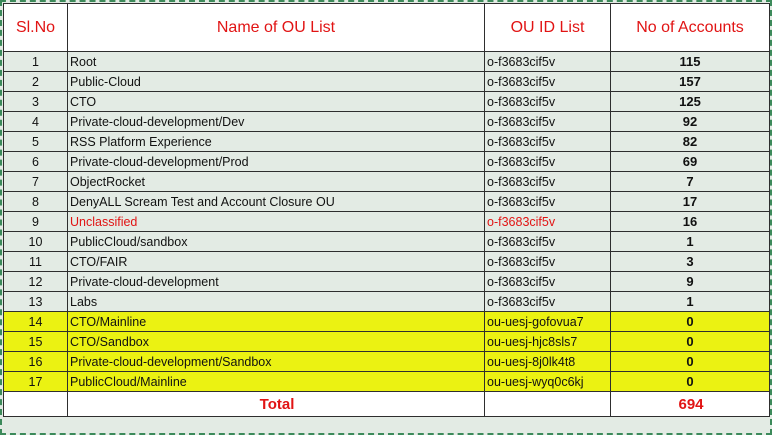 Image resolution: width=772 pixels, height=435 pixels. I want to click on table-row: 17 PublicCloud/Mainline ou-uesj-wyq0c6kj 0, so click(386, 381).